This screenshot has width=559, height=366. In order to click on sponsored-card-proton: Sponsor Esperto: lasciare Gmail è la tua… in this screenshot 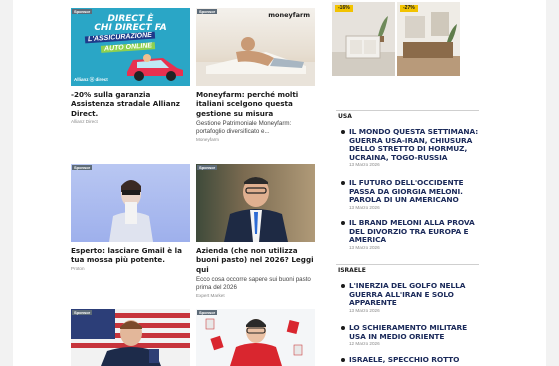, I will do `click(130, 218)`.